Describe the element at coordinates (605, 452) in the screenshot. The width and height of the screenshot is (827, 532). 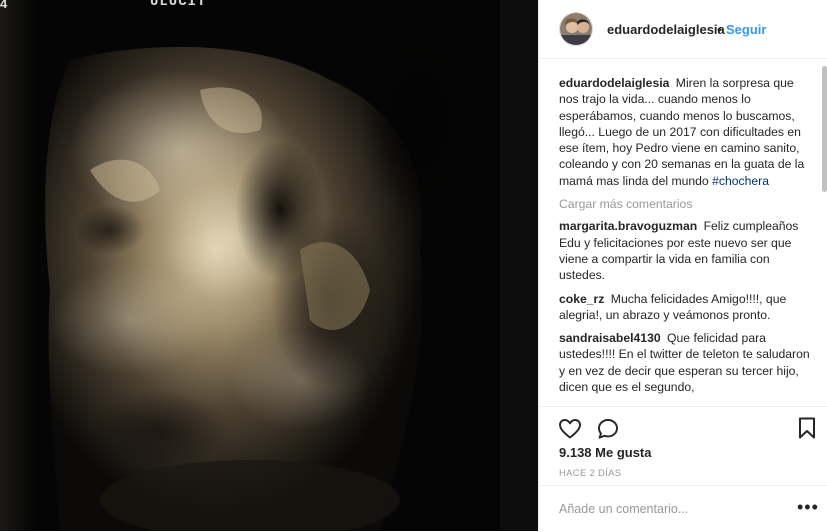
I see `likes-count: 9.138 Me gusta` at that location.